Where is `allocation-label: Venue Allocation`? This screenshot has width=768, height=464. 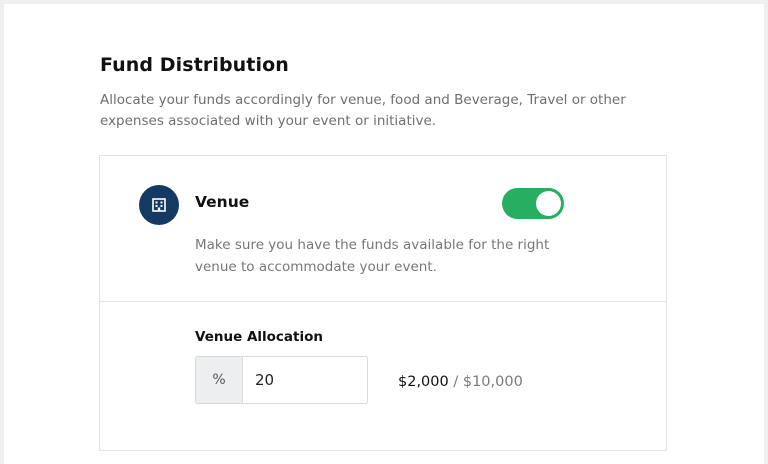 allocation-label: Venue Allocation is located at coordinates (259, 337).